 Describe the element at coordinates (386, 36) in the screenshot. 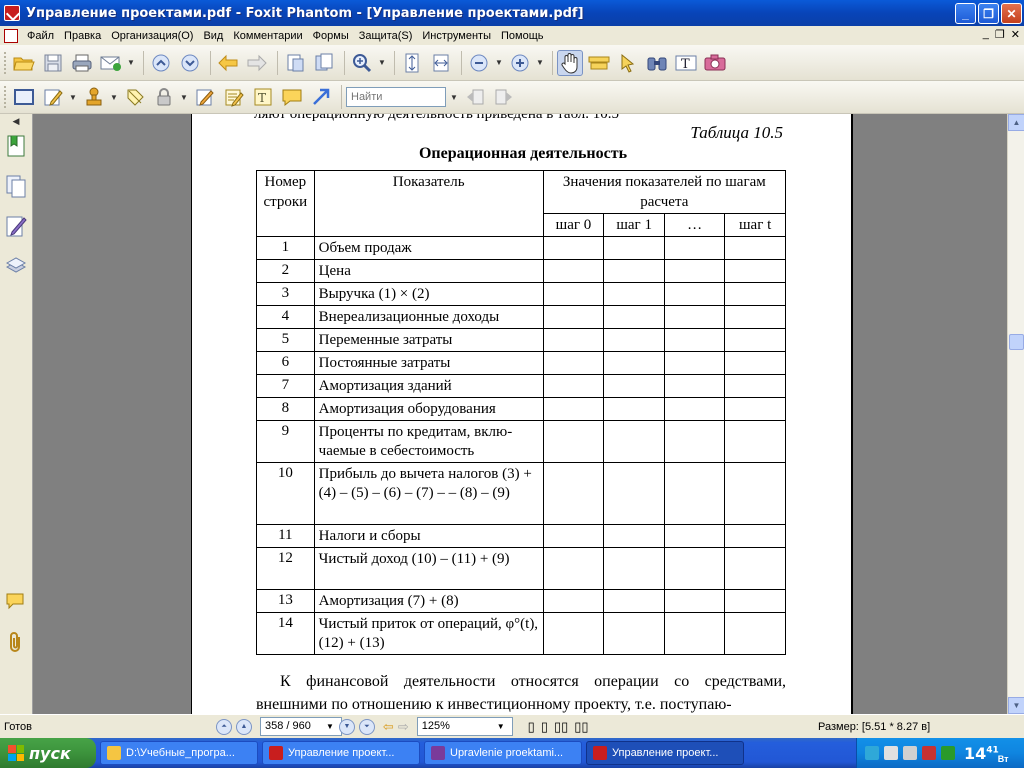

I see `menu-protect: Защита(S)` at that location.